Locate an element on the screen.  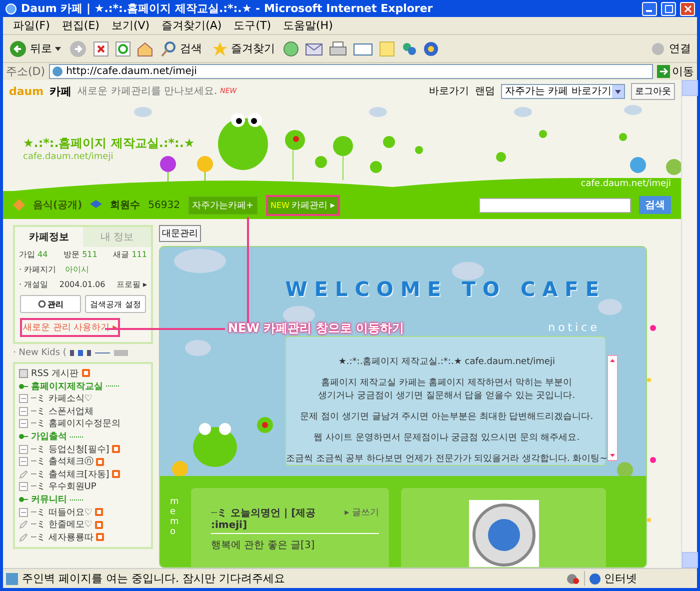
menu-item: 도움말(H) is located at coordinates (308, 25).